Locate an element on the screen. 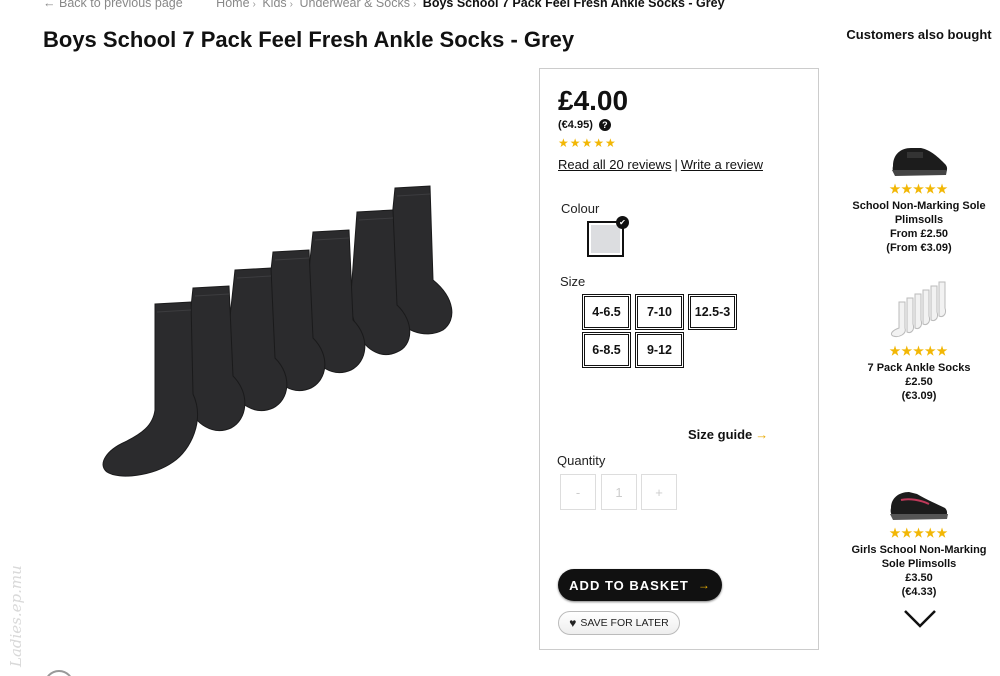 The image size is (1000, 676). size-option: 4-6.5 is located at coordinates (606, 312).